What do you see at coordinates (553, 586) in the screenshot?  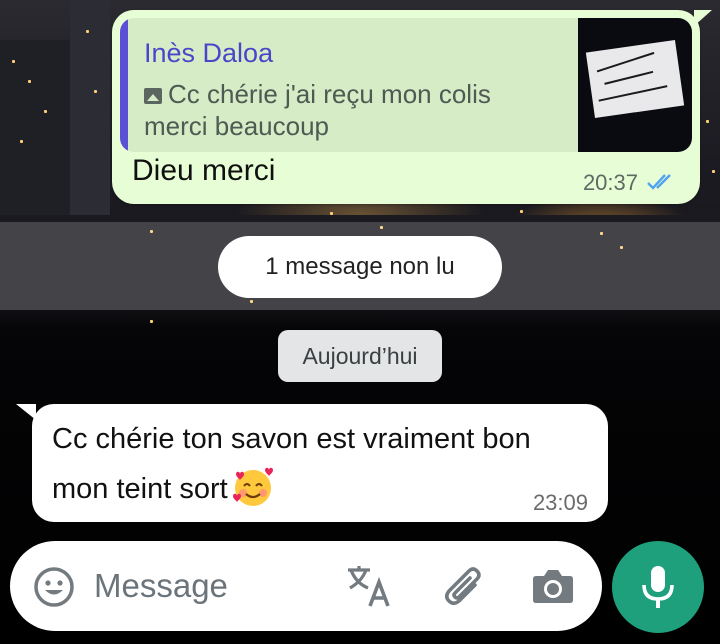 I see `camera-icon` at bounding box center [553, 586].